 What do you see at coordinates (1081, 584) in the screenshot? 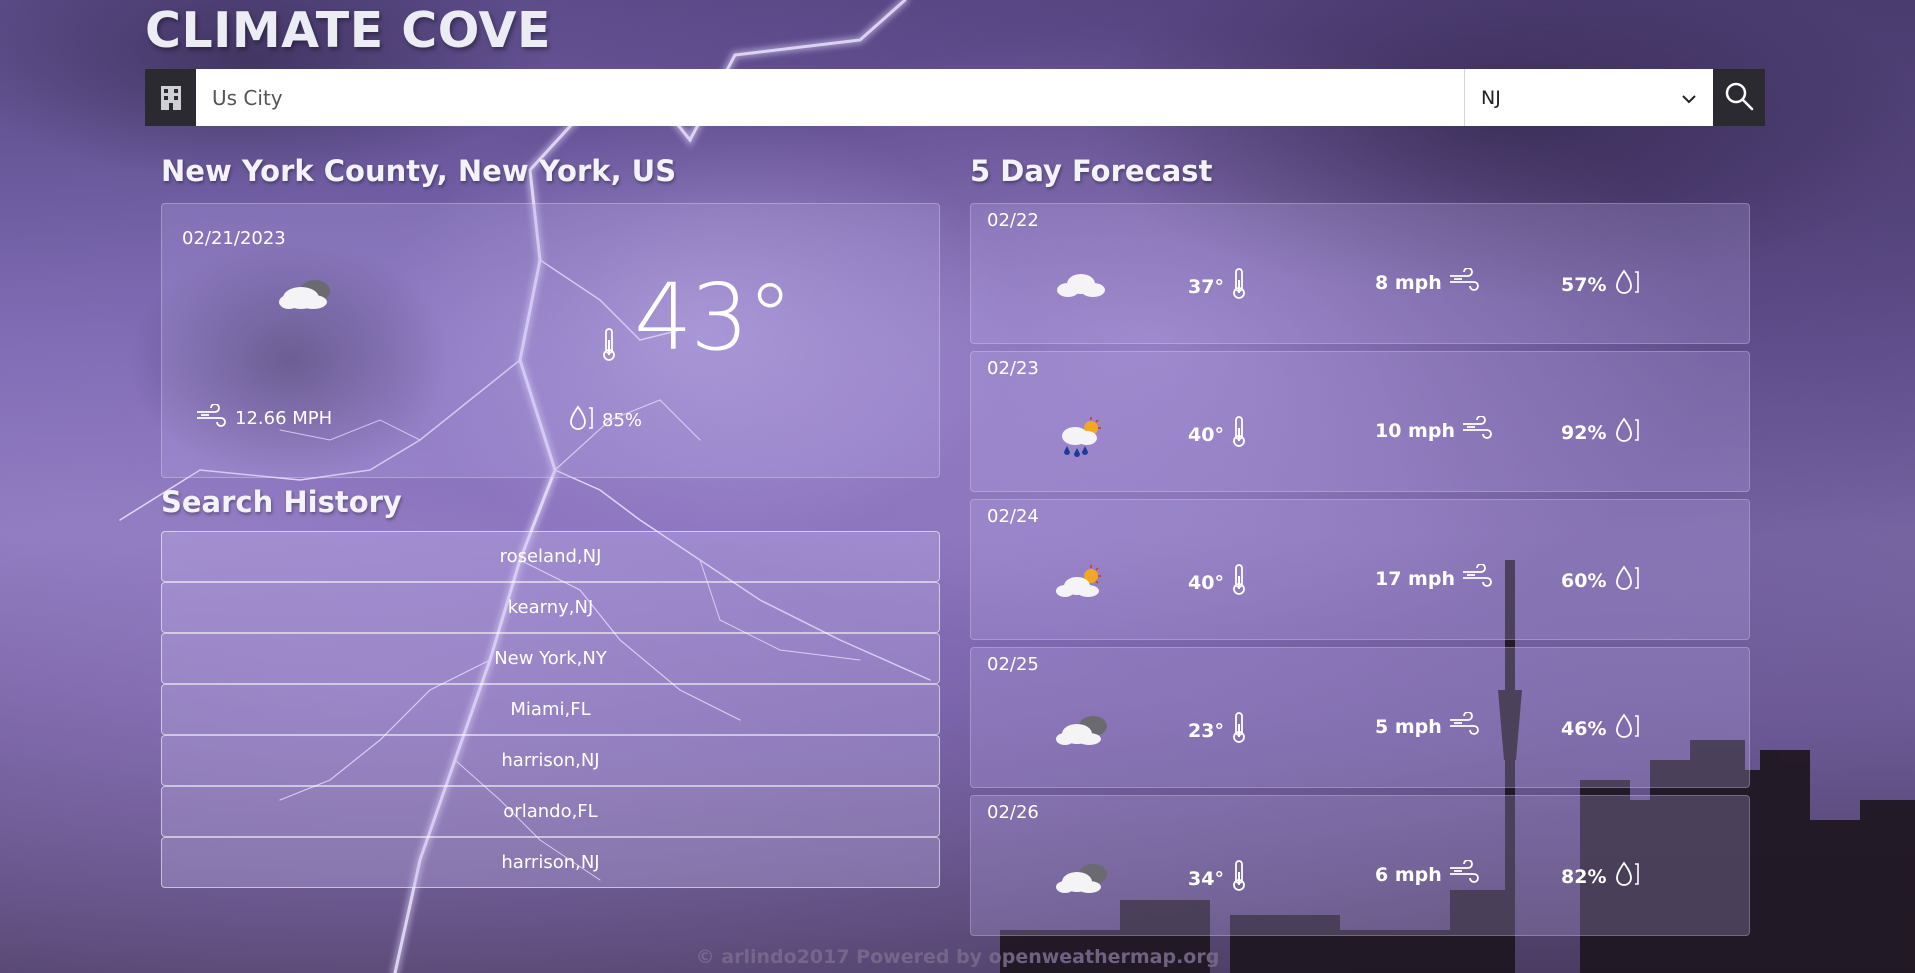
I see `partly-sunny-icon` at bounding box center [1081, 584].